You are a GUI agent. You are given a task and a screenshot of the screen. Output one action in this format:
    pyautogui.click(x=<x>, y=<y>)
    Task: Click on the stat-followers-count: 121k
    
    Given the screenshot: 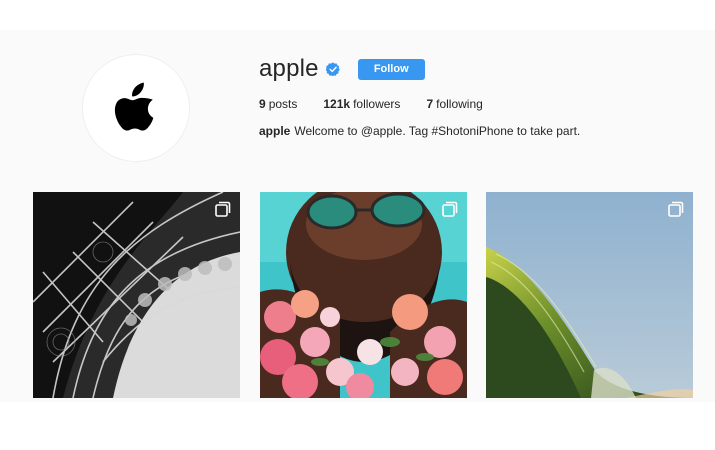 What is the action you would take?
    pyautogui.click(x=337, y=104)
    